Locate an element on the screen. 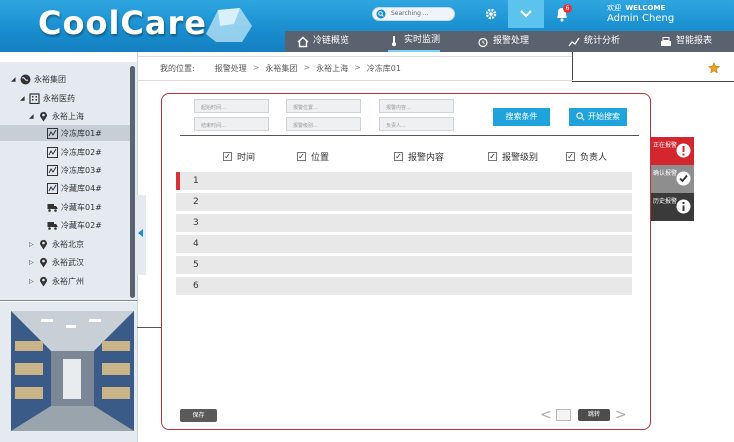  breadcrumb-item: 冷冻库01 is located at coordinates (384, 68).